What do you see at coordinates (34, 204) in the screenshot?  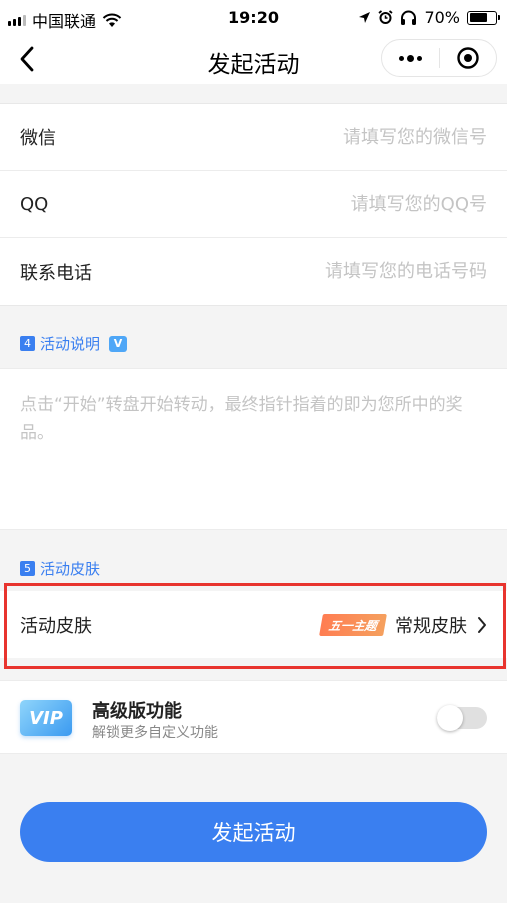 I see `qq-label: QQ` at bounding box center [34, 204].